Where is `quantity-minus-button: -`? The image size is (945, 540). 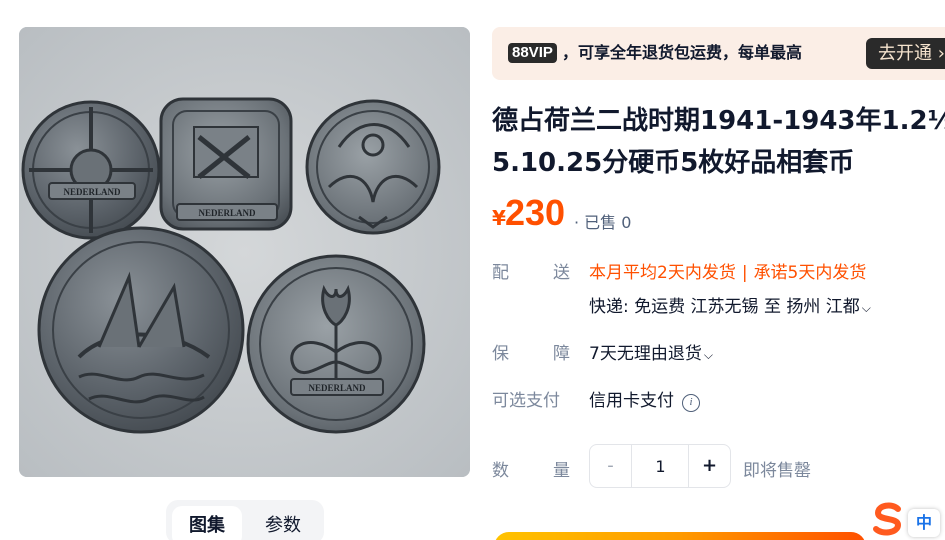 quantity-minus-button: - is located at coordinates (611, 466).